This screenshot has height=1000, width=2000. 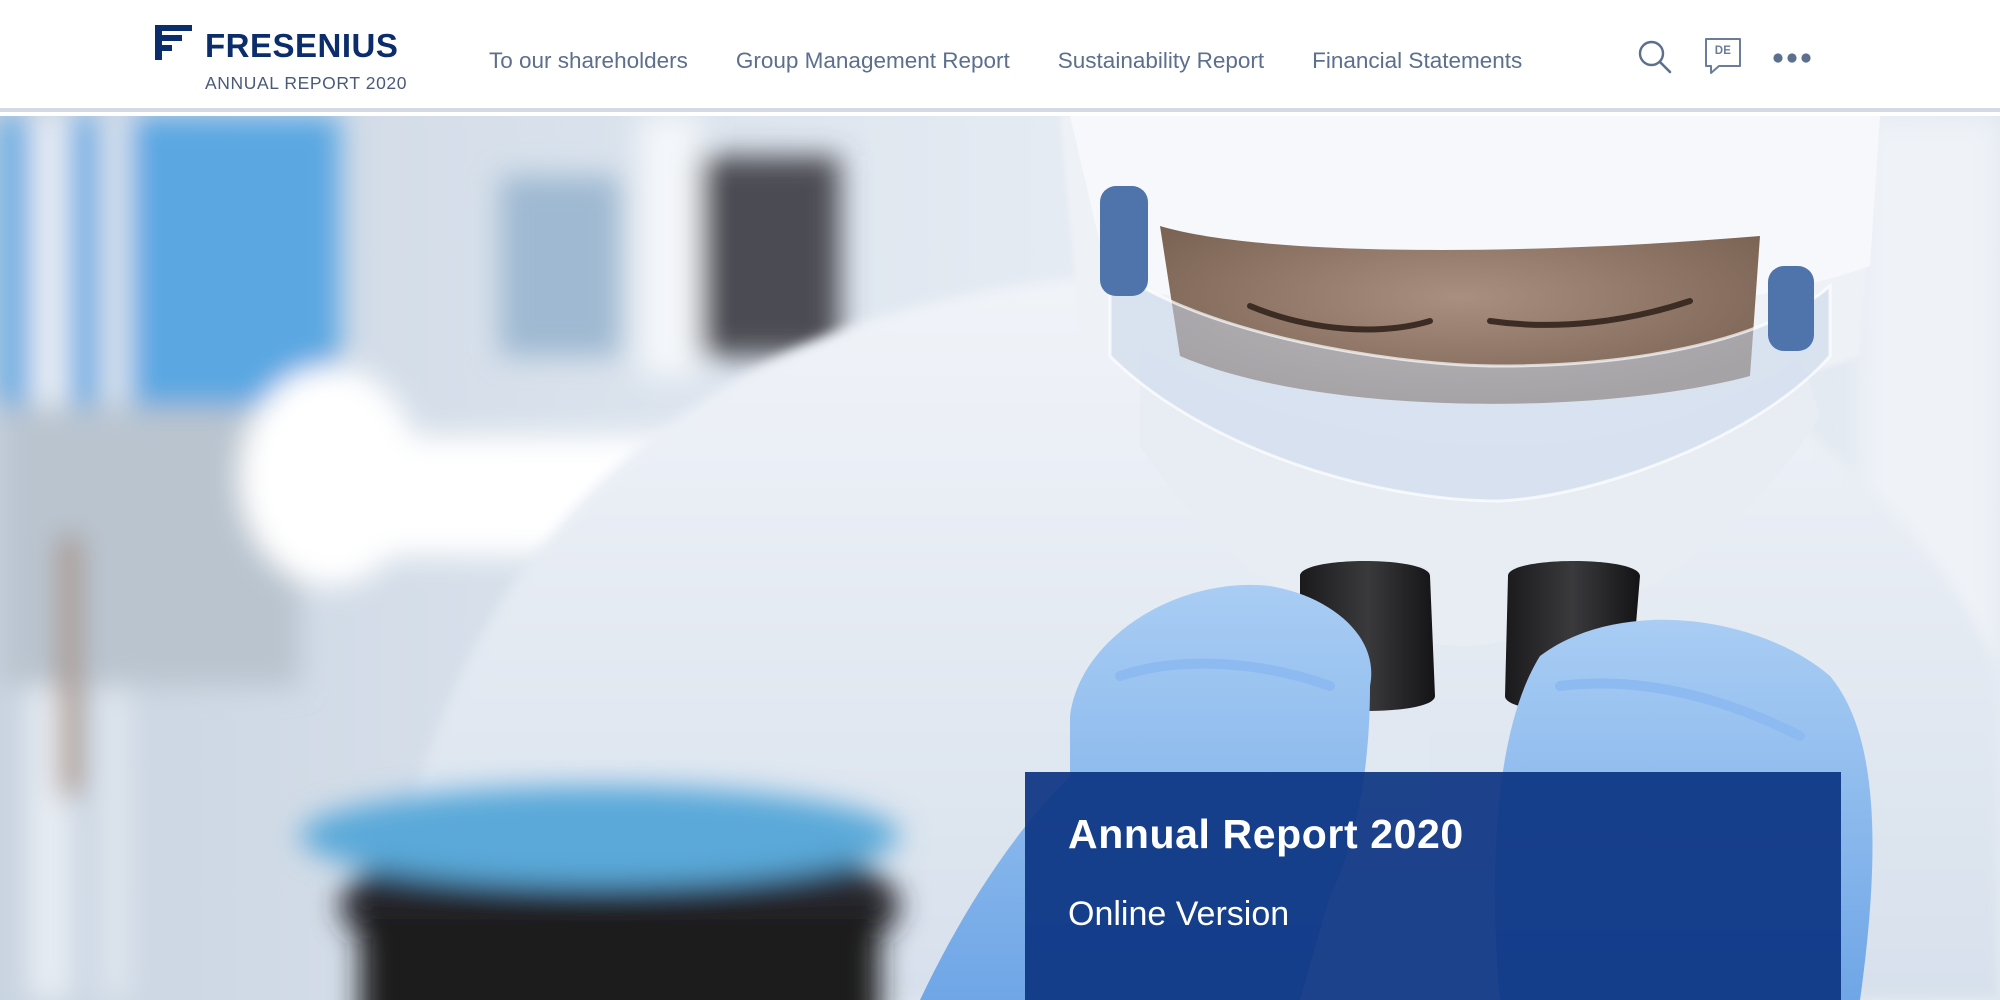 What do you see at coordinates (1266, 834) in the screenshot?
I see `hero-title: Annual Report 2020` at bounding box center [1266, 834].